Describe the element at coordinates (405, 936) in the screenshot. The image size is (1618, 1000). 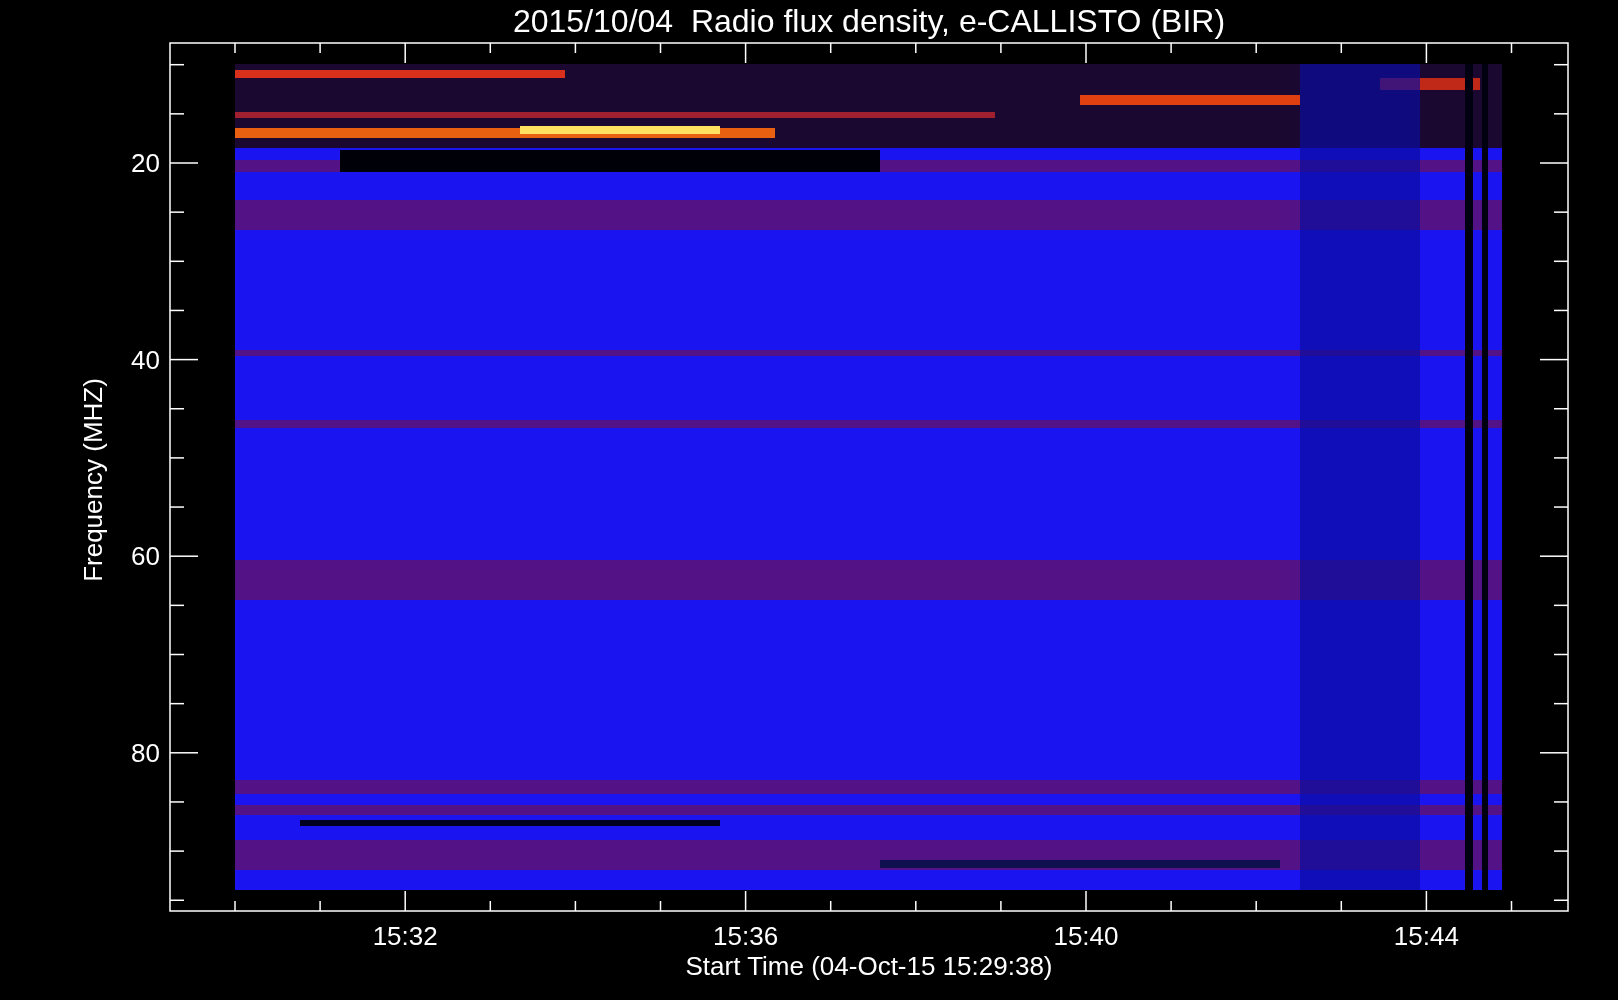
I see `x-tick-label: 15:32` at that location.